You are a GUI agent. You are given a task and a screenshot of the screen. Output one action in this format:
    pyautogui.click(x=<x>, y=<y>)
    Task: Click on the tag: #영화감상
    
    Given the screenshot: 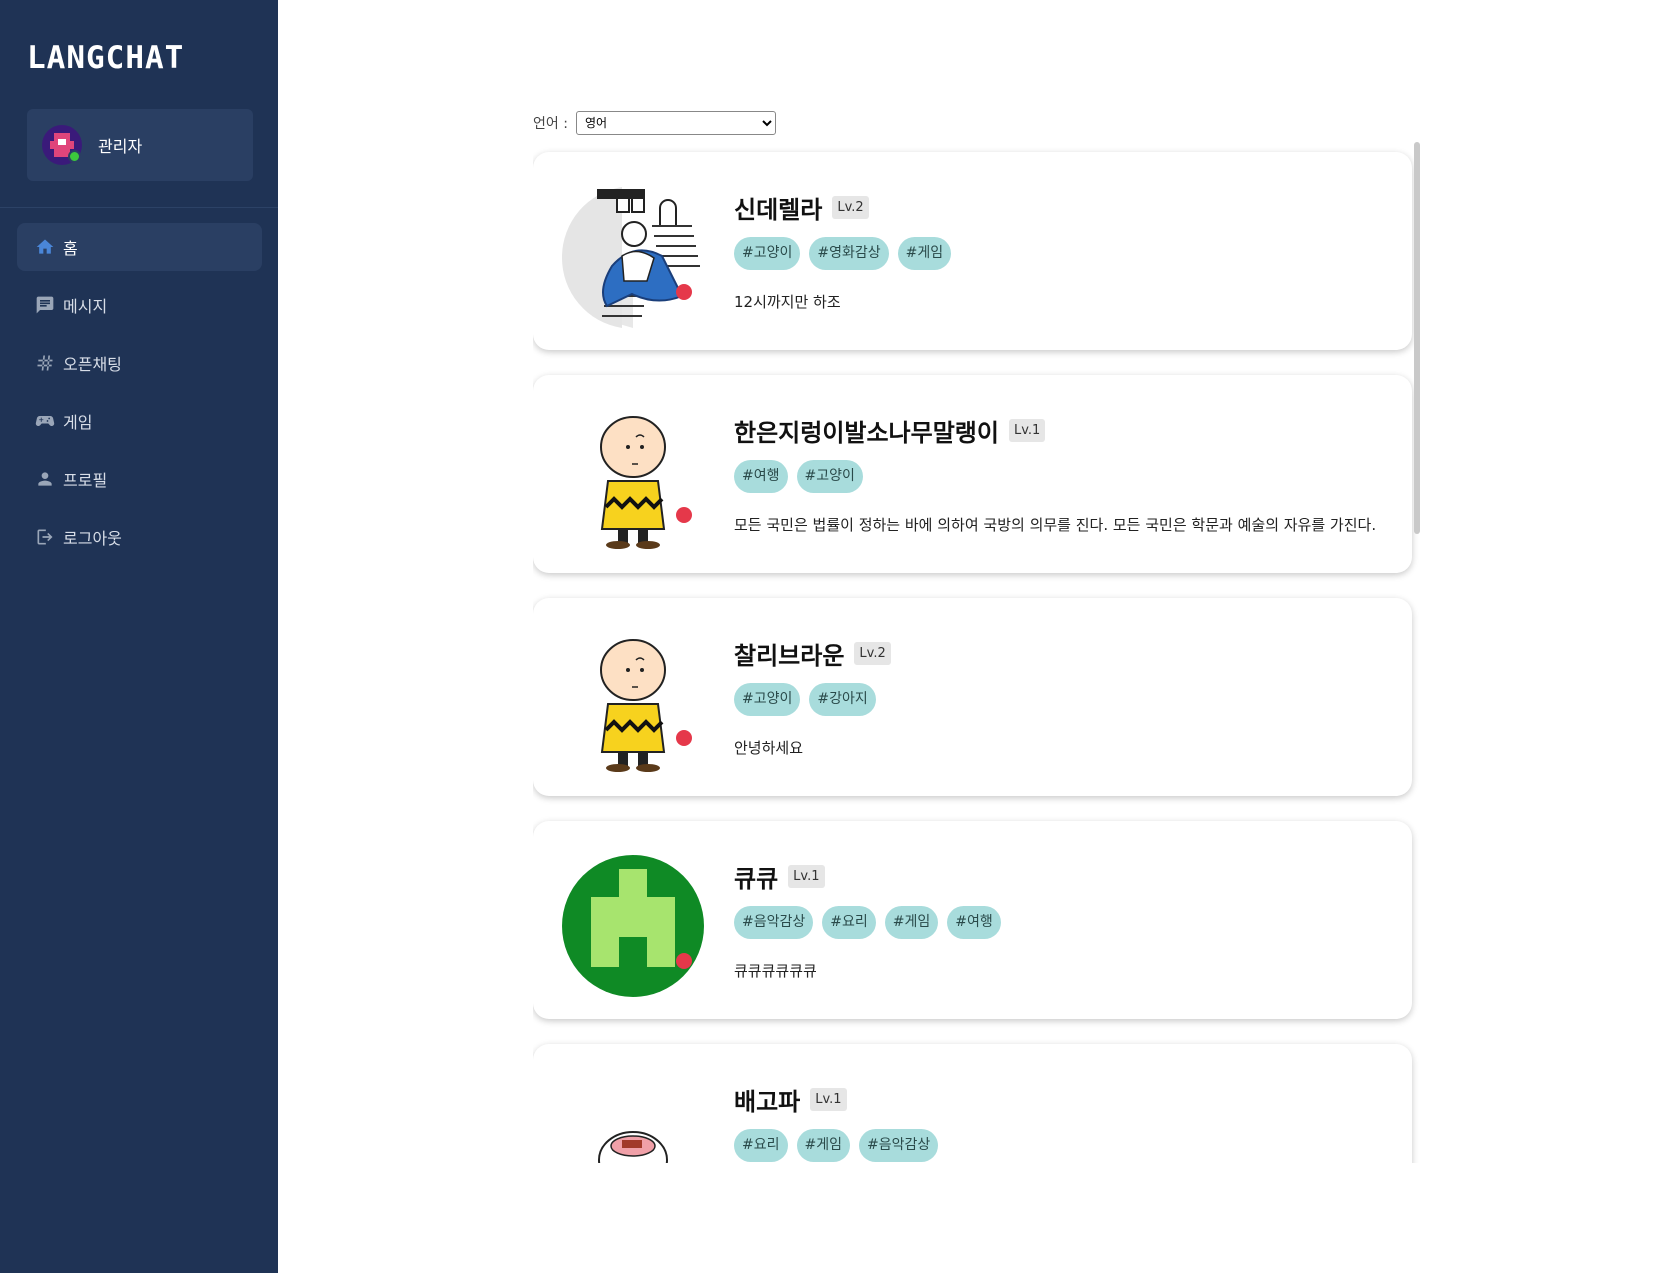 What is the action you would take?
    pyautogui.click(x=849, y=253)
    